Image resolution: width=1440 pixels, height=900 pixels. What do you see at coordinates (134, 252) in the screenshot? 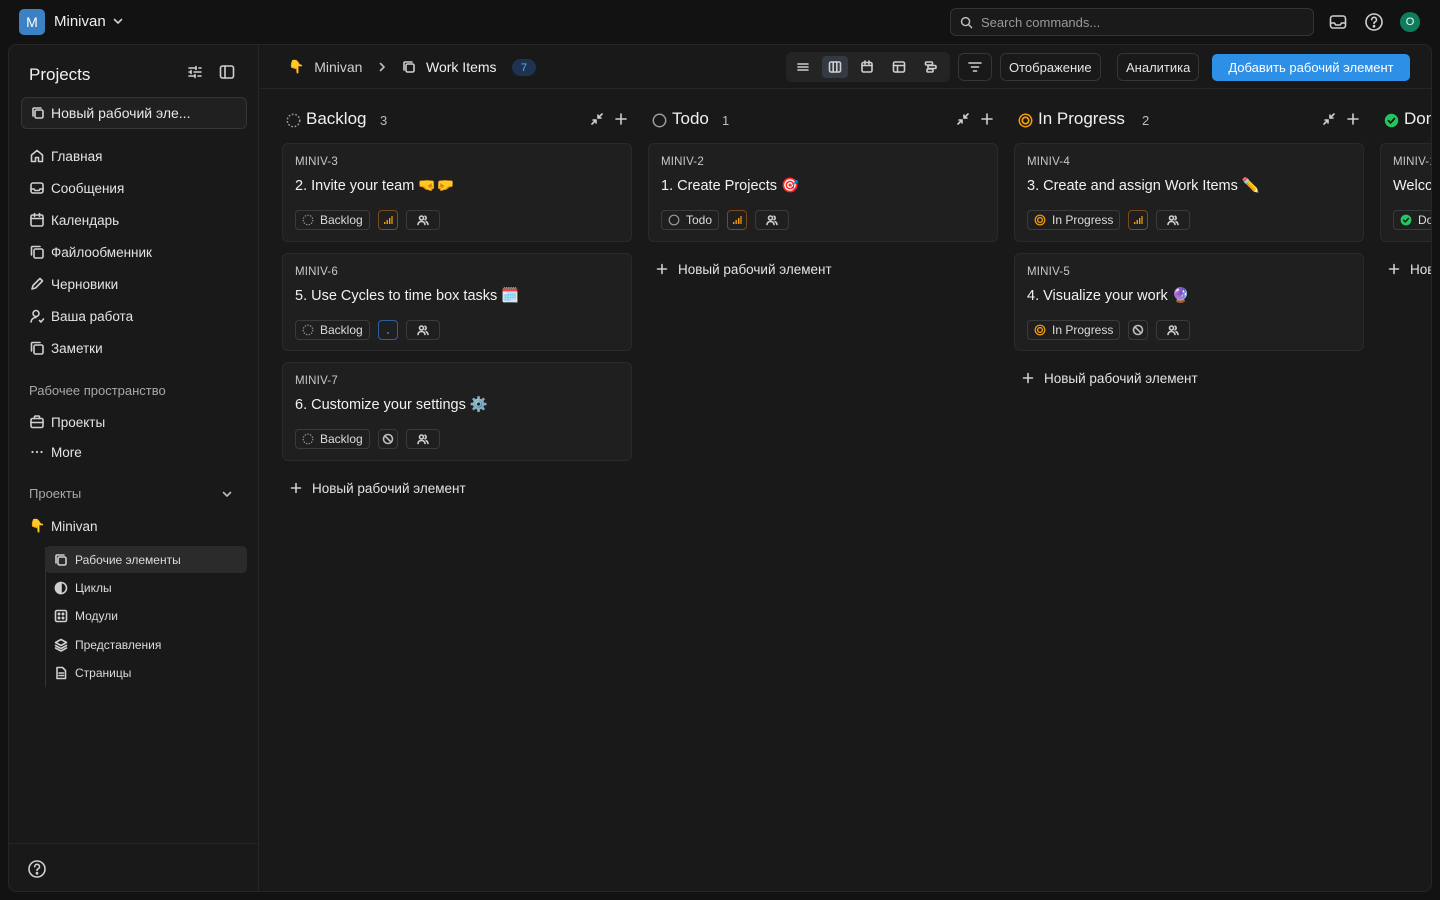
I see `sidebar-item-files: Файлообменник` at bounding box center [134, 252].